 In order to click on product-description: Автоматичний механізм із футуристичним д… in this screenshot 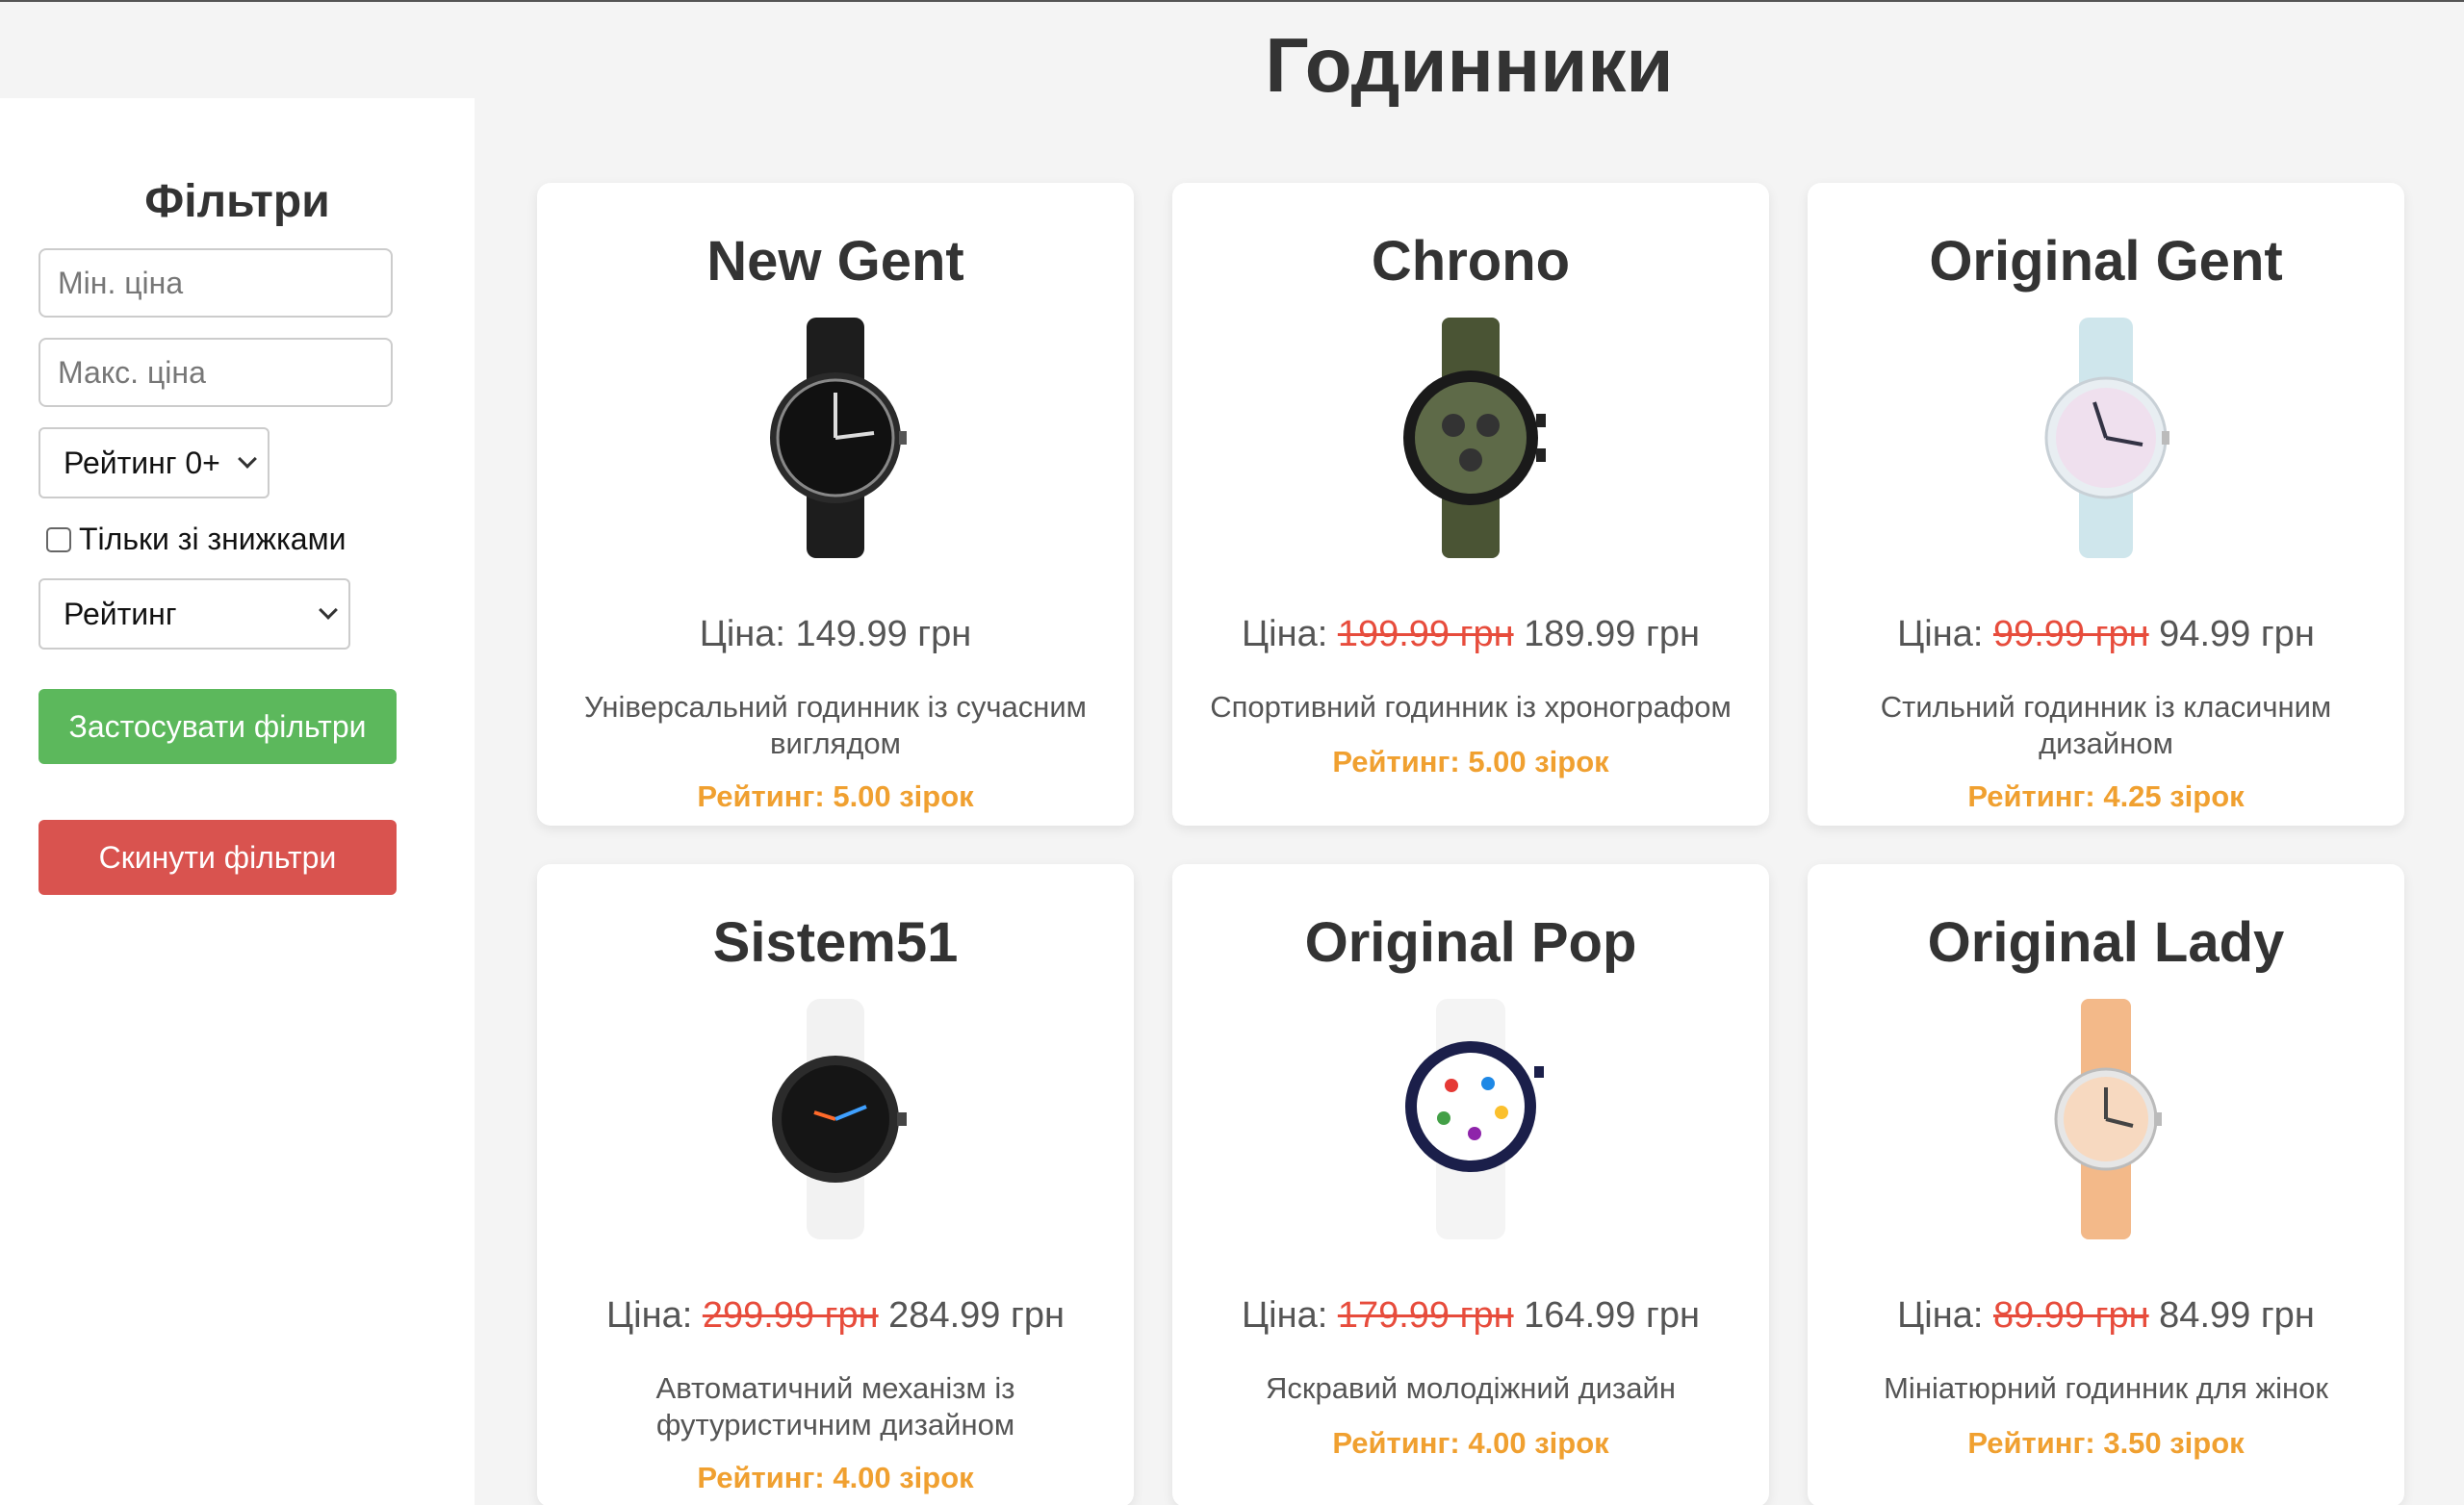, I will do `click(835, 1406)`.